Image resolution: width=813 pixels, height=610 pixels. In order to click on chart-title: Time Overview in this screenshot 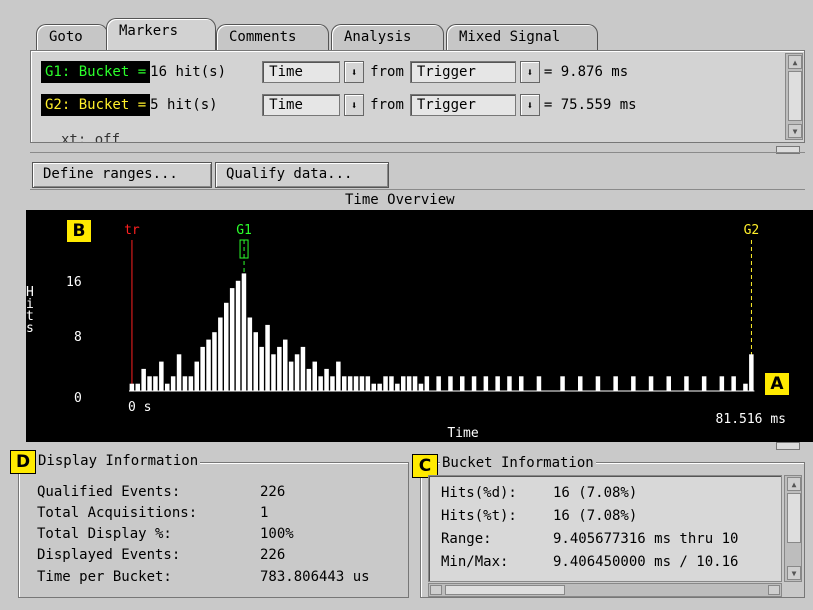, I will do `click(400, 200)`.